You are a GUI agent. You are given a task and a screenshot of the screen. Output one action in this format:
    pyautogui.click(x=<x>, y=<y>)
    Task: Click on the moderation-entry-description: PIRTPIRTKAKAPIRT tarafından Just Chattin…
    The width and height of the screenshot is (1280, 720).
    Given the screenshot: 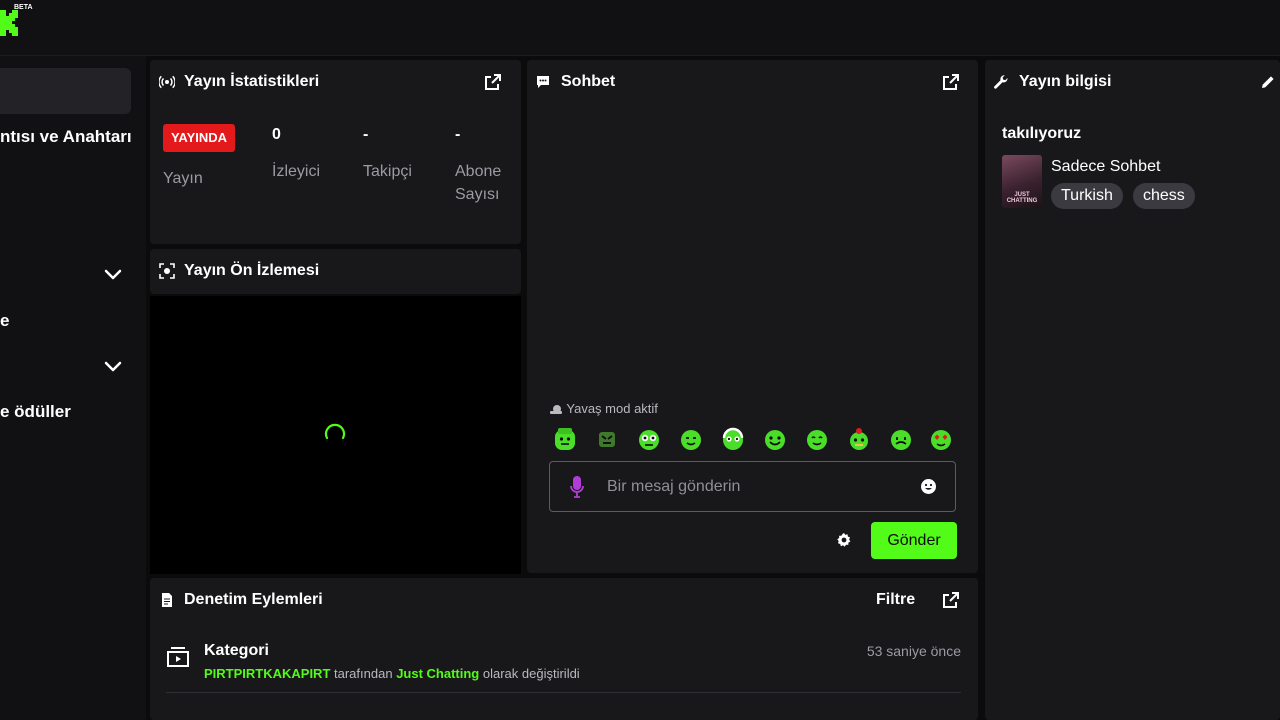 What is the action you would take?
    pyautogui.click(x=392, y=673)
    